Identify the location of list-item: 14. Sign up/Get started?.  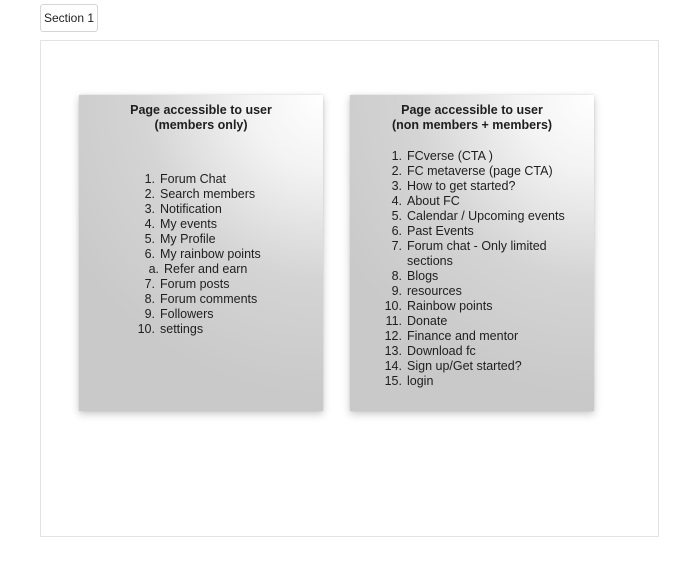
(473, 366).